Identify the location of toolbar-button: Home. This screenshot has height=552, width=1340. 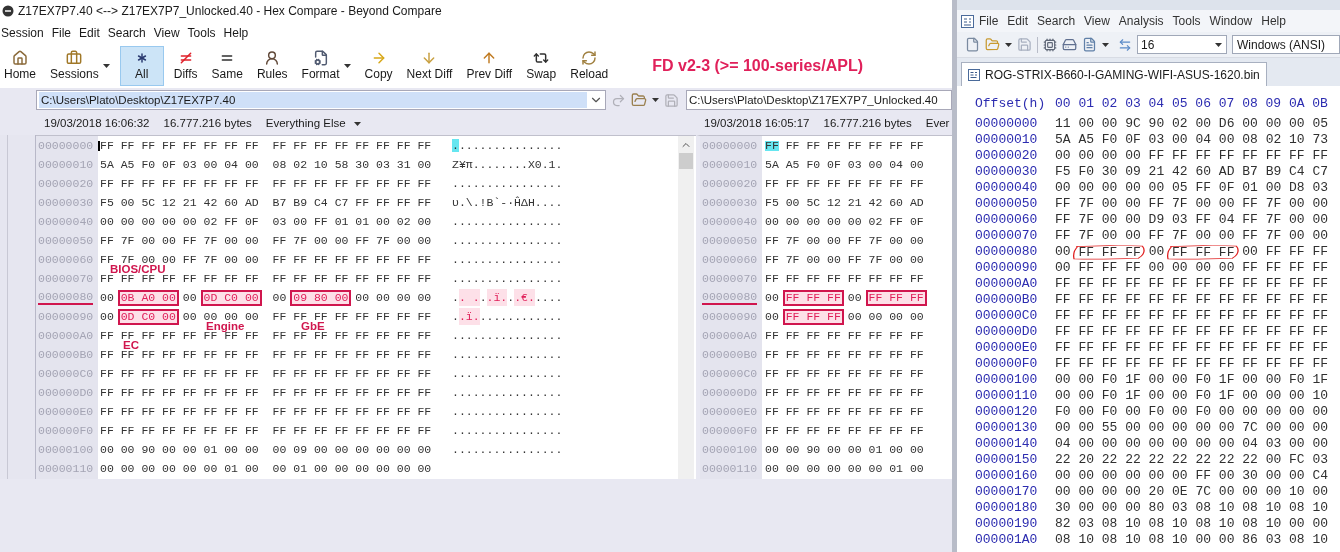
(20, 66).